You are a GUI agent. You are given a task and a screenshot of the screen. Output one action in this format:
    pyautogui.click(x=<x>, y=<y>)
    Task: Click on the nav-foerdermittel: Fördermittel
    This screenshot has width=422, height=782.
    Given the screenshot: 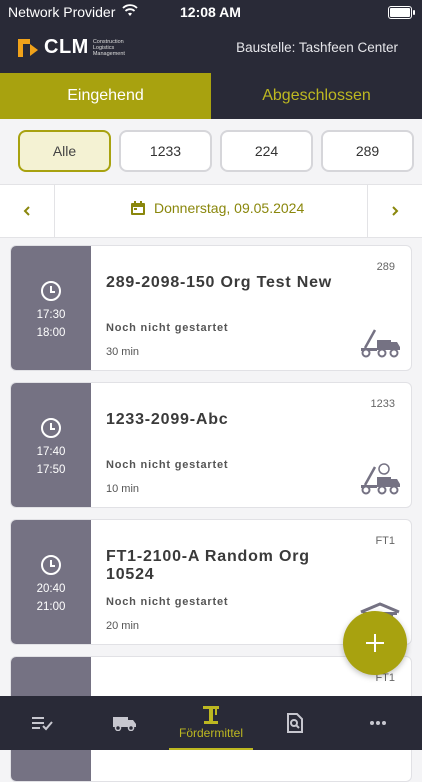 What is the action you would take?
    pyautogui.click(x=211, y=723)
    